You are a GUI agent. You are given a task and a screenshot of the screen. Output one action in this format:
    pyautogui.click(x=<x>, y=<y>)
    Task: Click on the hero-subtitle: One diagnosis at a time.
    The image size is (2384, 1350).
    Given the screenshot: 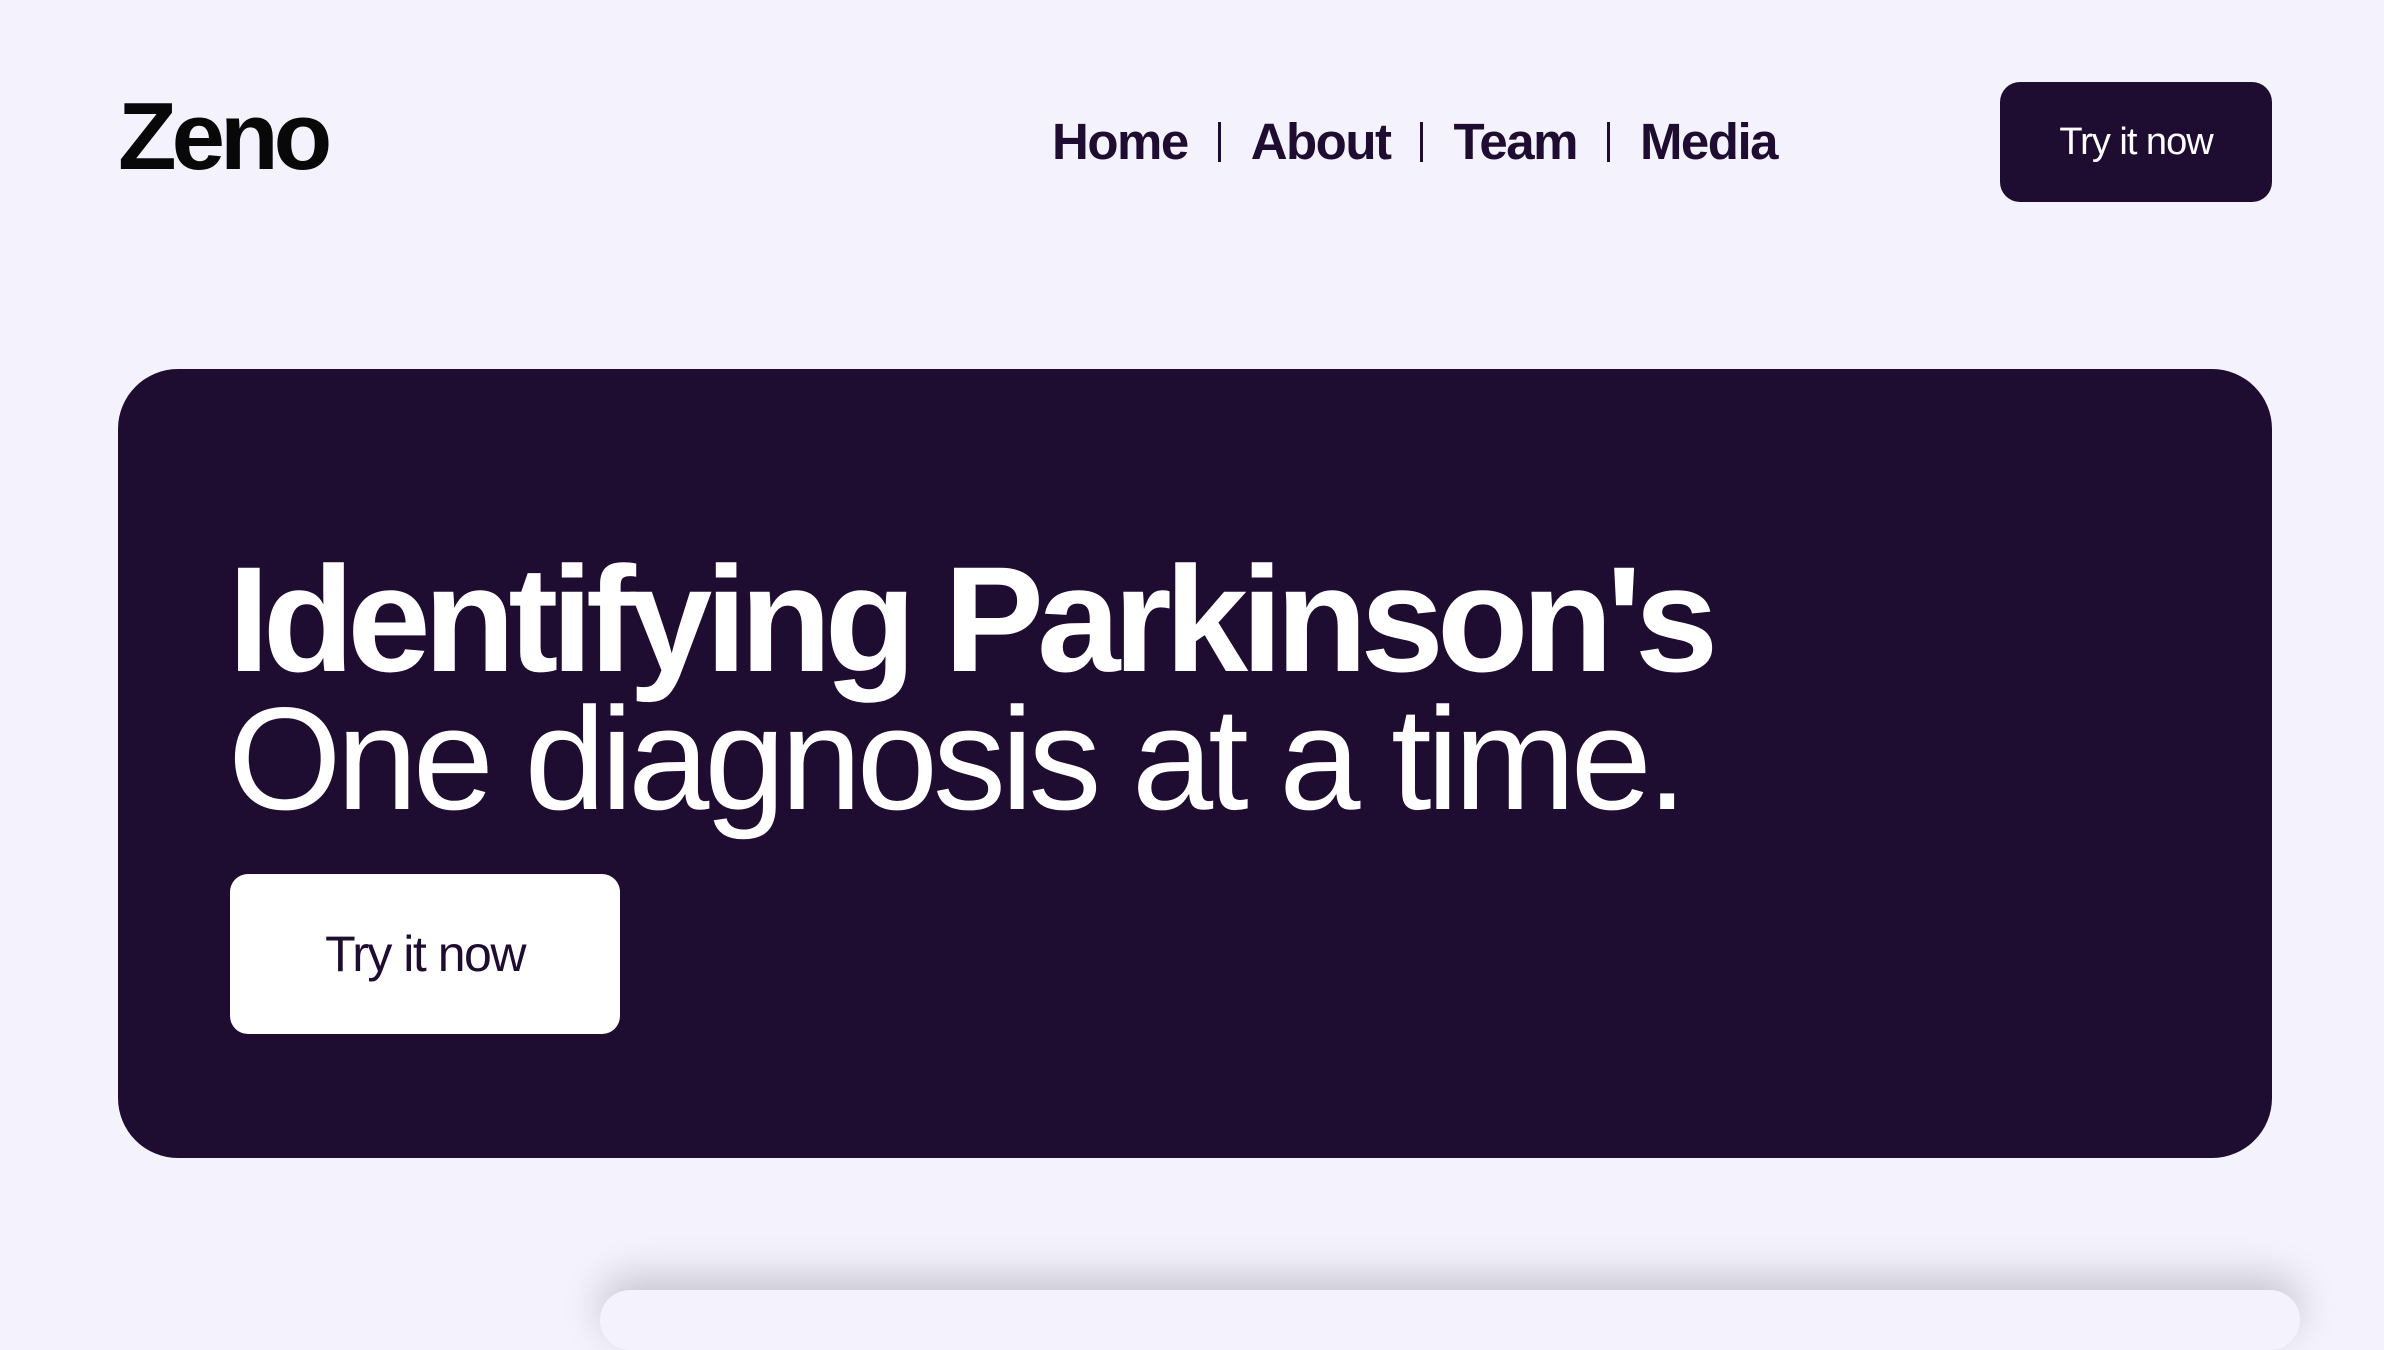 What is the action you would take?
    pyautogui.click(x=957, y=758)
    